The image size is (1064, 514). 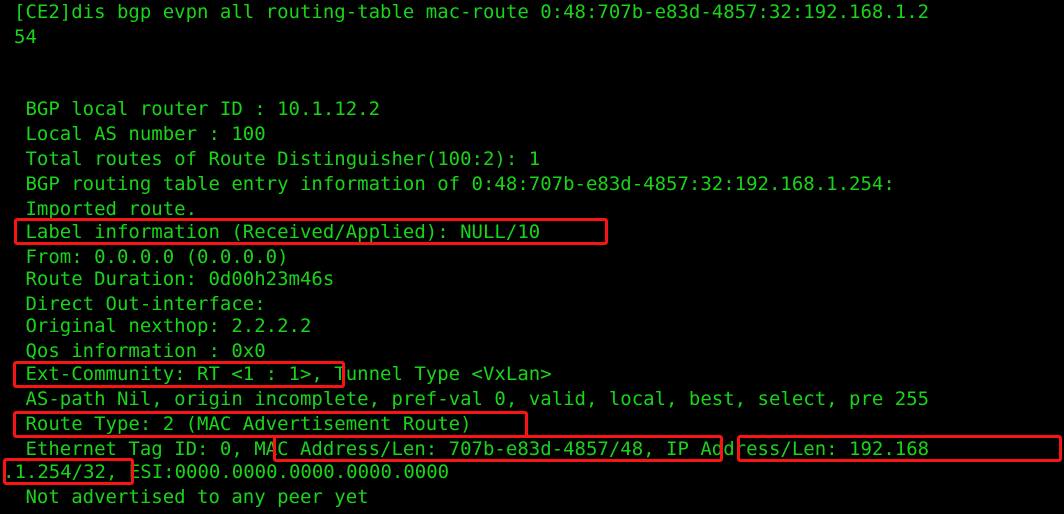 I want to click on terminal-line-bgp-local-router: BGP local router ID : 10.1.12.2, so click(x=197, y=109).